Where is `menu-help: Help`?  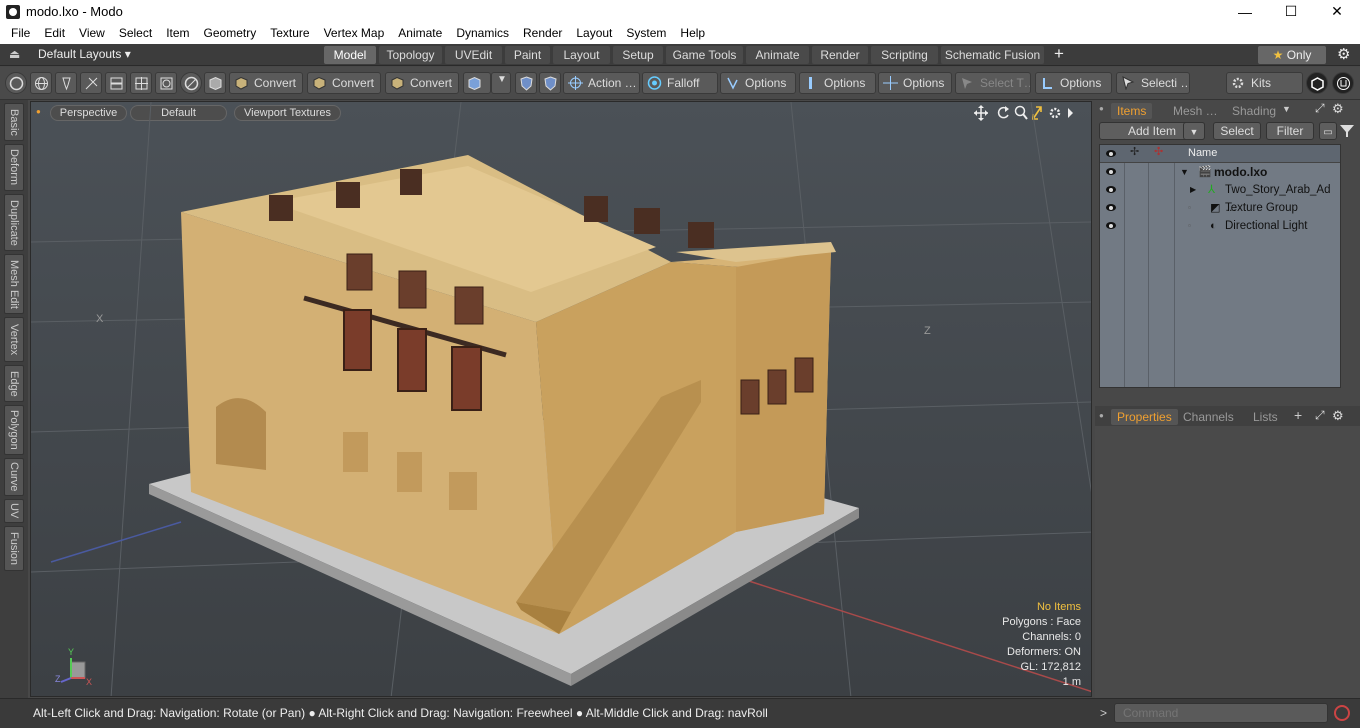 menu-help: Help is located at coordinates (692, 33).